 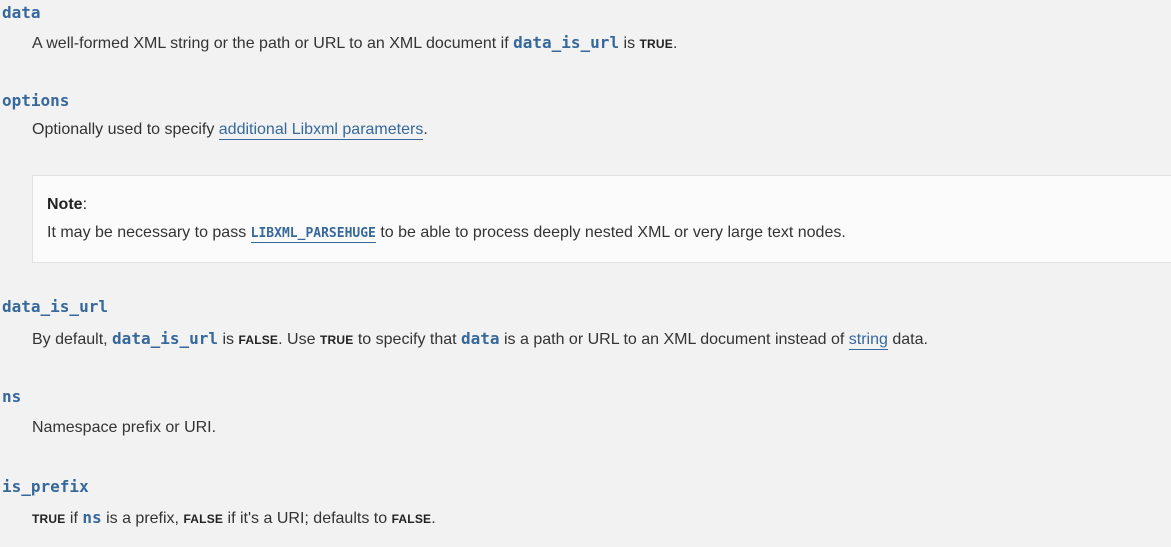 What do you see at coordinates (125, 129) in the screenshot?
I see `desc-text: Optionally used to specify` at bounding box center [125, 129].